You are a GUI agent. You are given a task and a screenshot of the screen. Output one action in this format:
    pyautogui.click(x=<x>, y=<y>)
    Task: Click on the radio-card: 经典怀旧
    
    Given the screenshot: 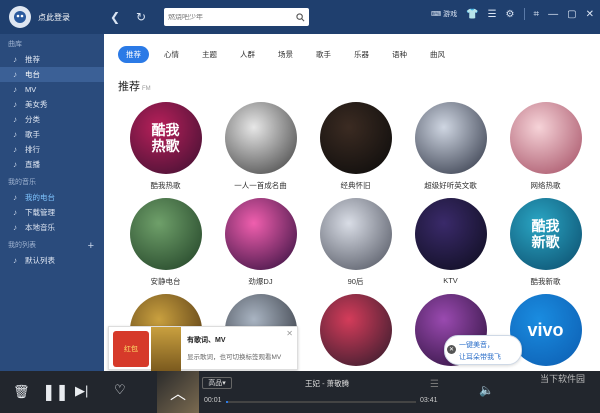 What is the action you would take?
    pyautogui.click(x=355, y=146)
    